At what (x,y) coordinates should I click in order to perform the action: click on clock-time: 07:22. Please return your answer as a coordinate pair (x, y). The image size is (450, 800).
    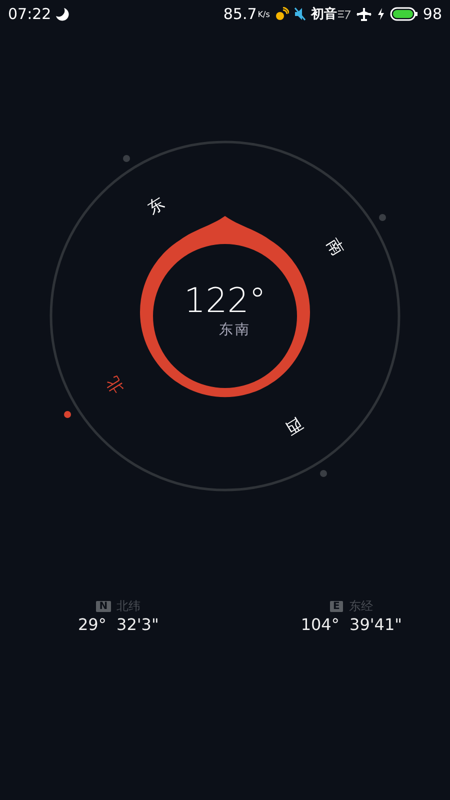
    Looking at the image, I should click on (30, 14).